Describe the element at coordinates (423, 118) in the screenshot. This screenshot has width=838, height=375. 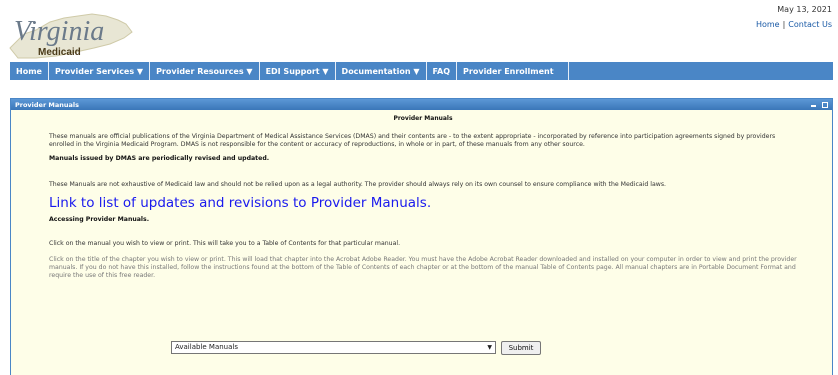
I see `content-heading: Provider Manuals` at that location.